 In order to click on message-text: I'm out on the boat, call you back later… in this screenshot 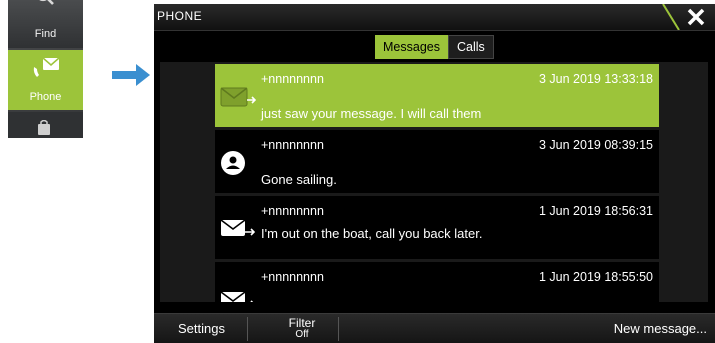, I will do `click(372, 233)`.